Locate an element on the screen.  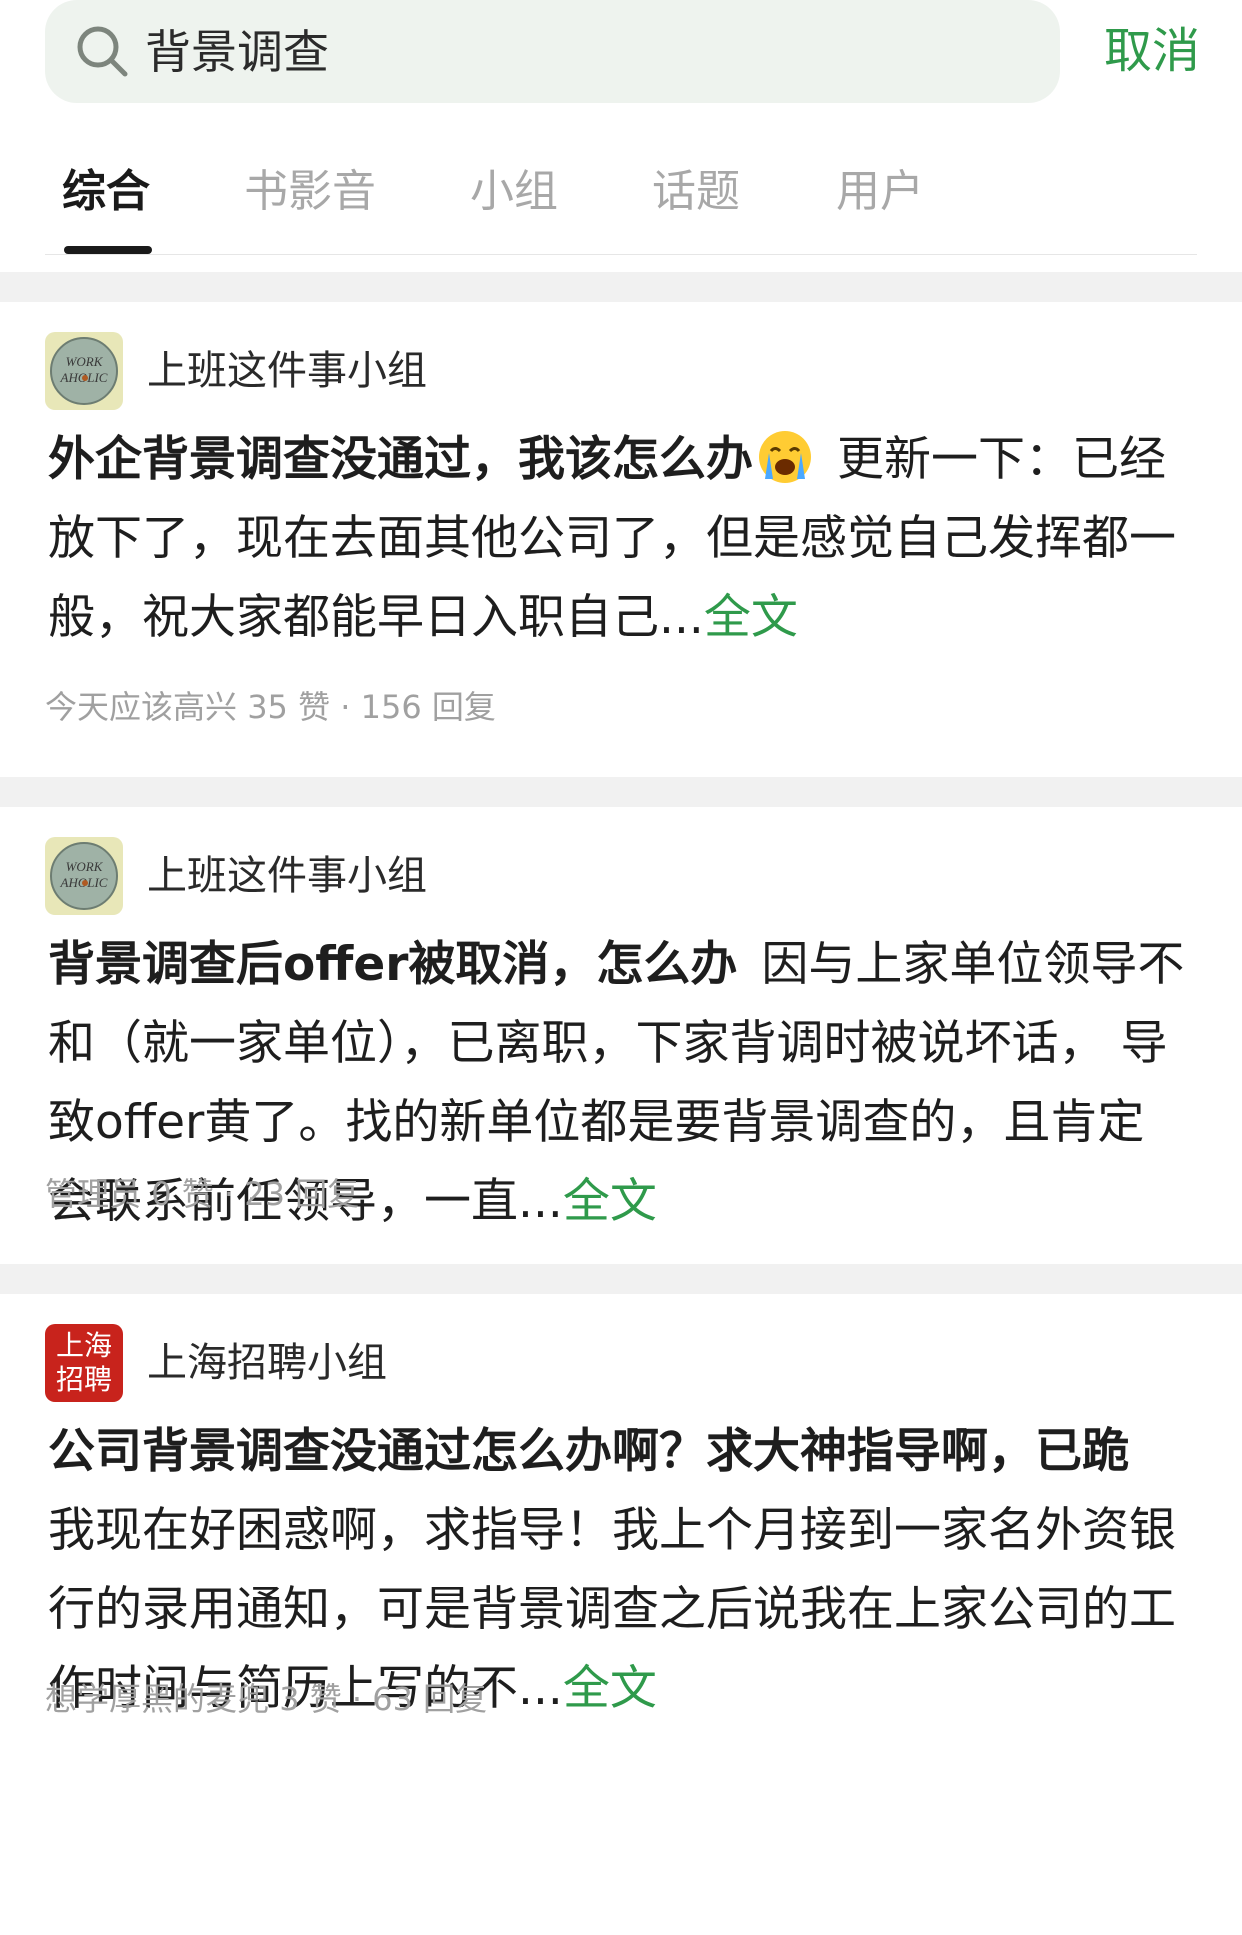
cancel-button: 取消 is located at coordinates (1152, 51).